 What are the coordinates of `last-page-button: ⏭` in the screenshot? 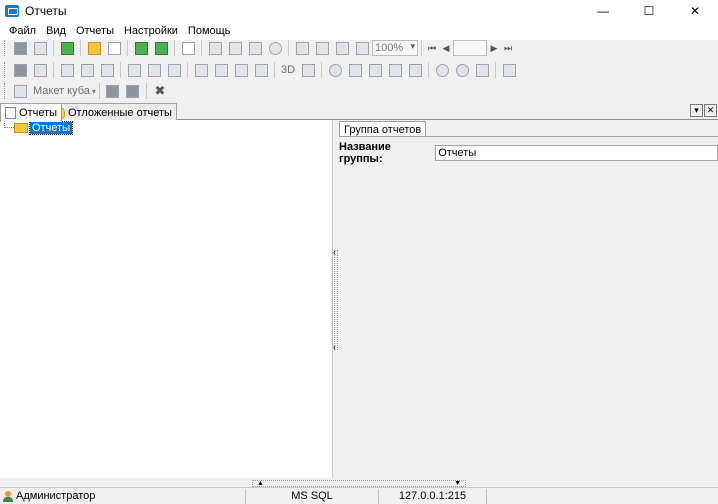 It's located at (508, 48).